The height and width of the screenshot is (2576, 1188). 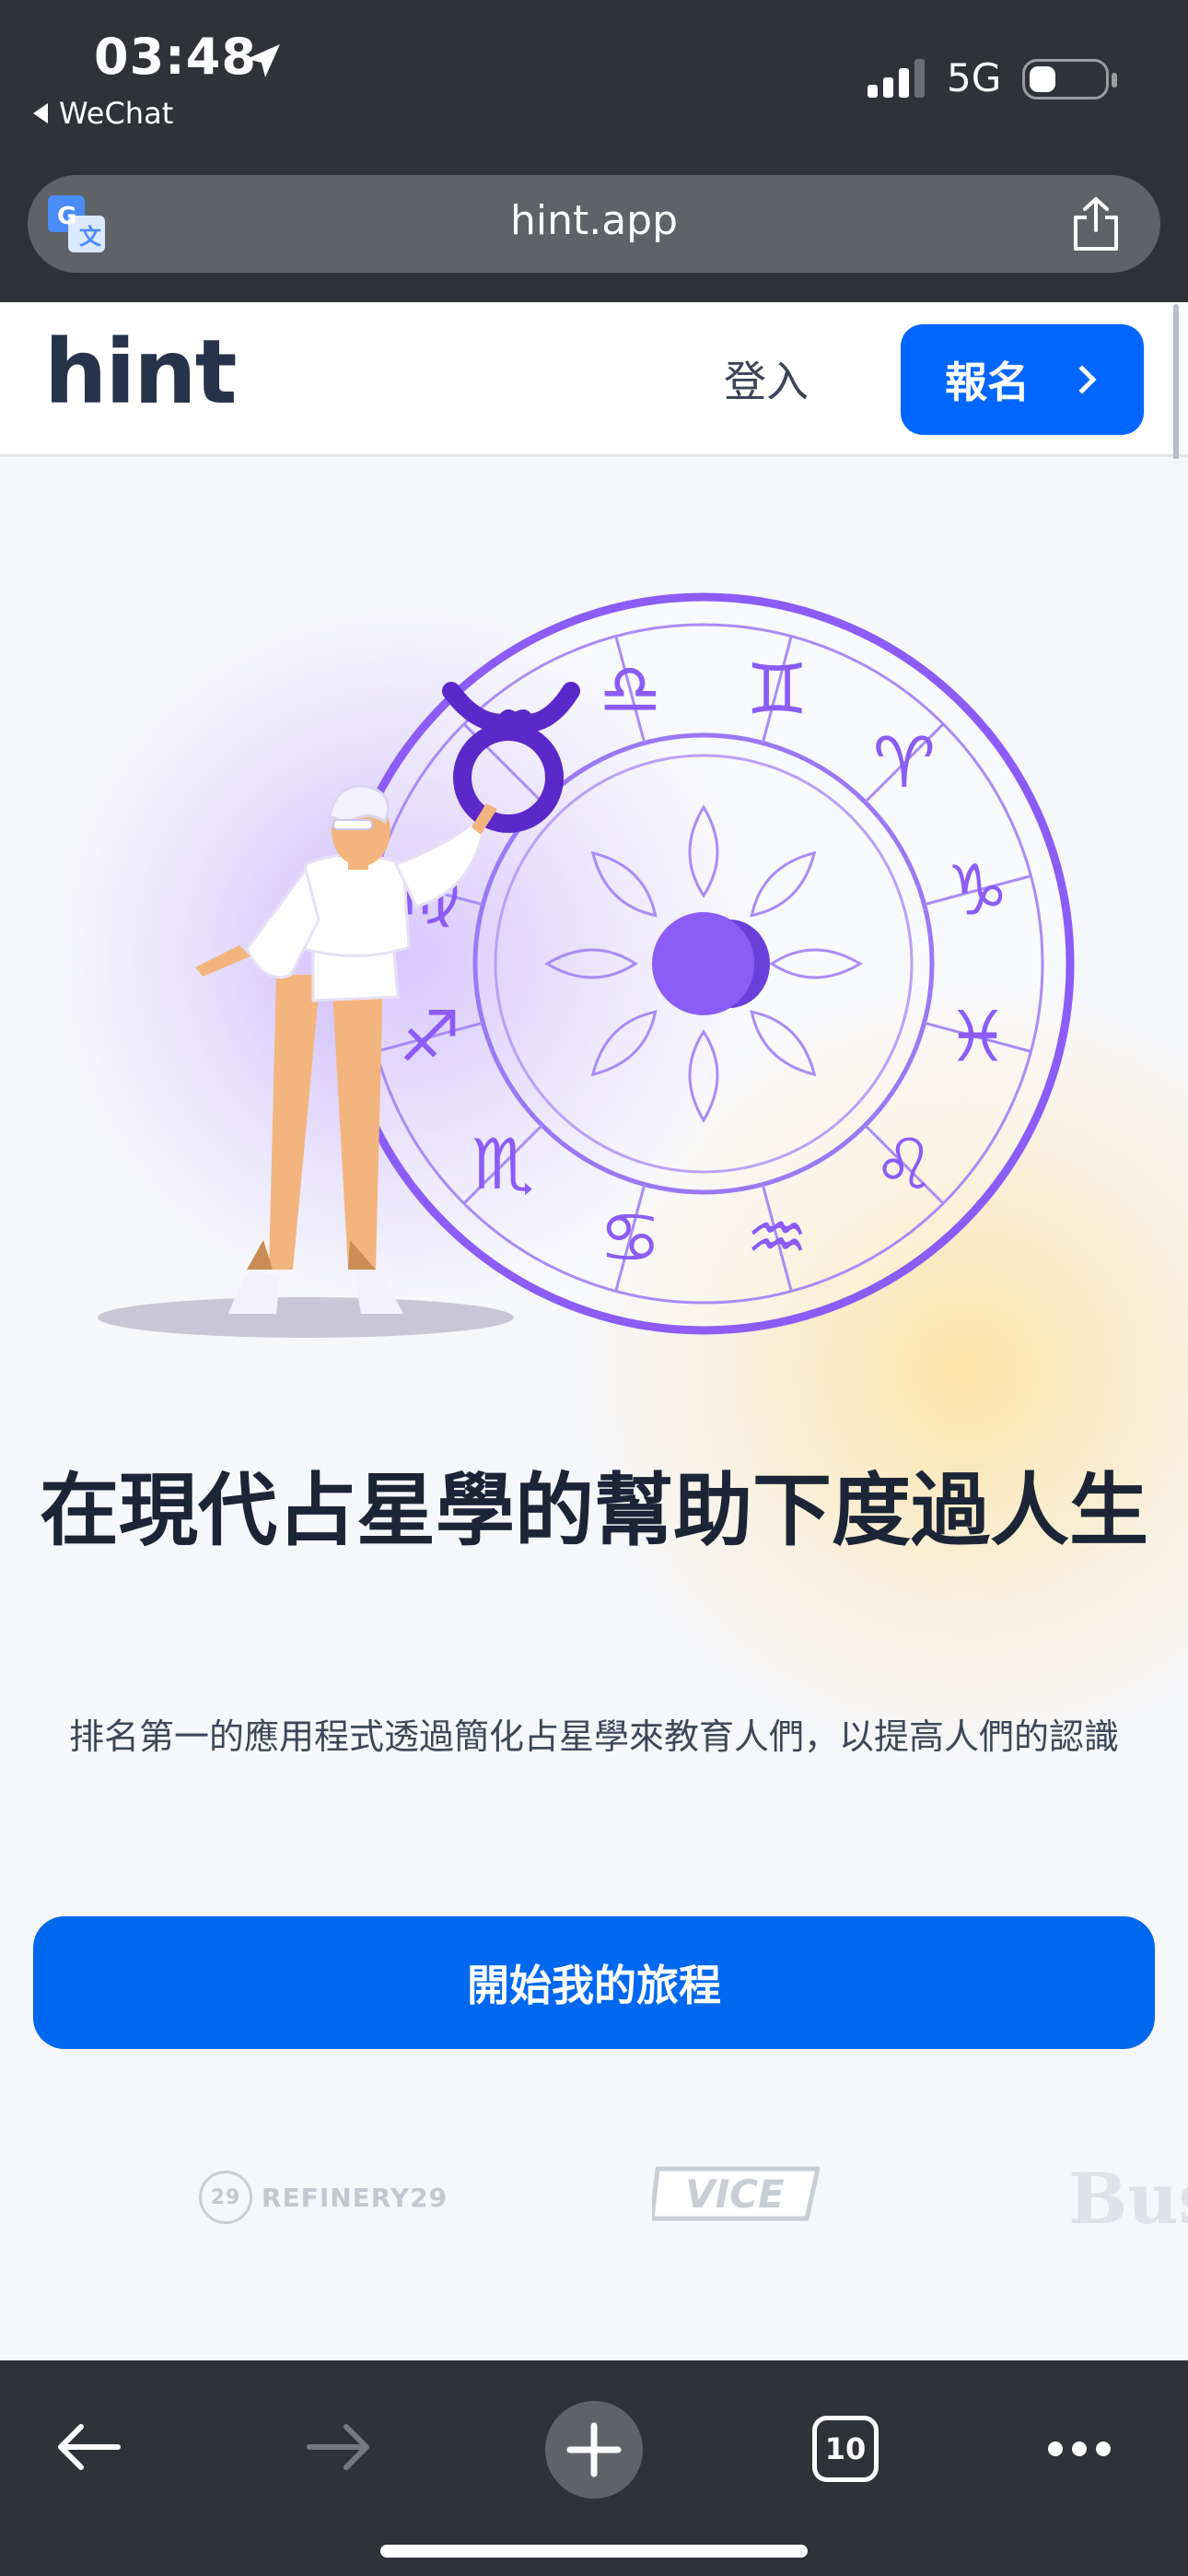 What do you see at coordinates (503, 1164) in the screenshot?
I see `zodiac-glyph: ♏` at bounding box center [503, 1164].